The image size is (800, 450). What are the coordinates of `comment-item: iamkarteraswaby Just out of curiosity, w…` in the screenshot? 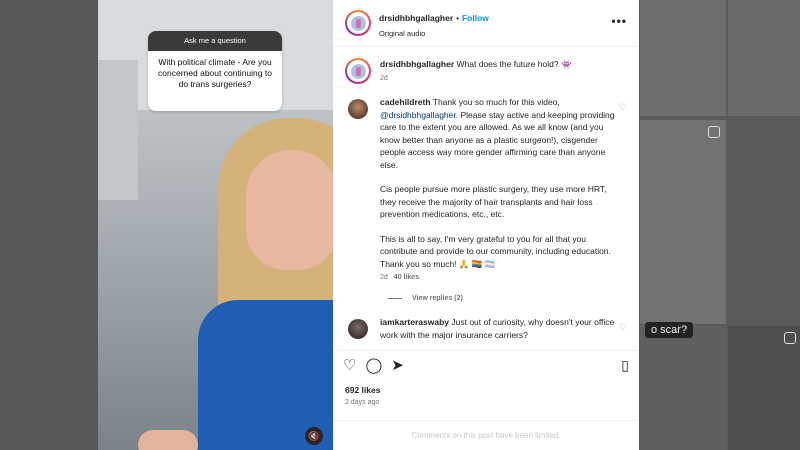 It's located at (486, 329).